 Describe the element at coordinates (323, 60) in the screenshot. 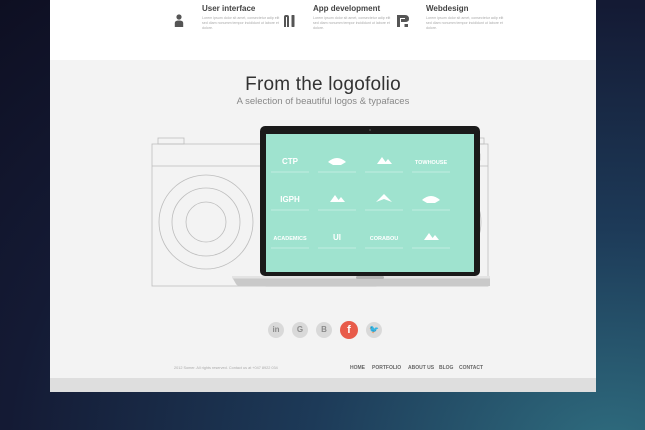

I see `zigzag-divider` at that location.